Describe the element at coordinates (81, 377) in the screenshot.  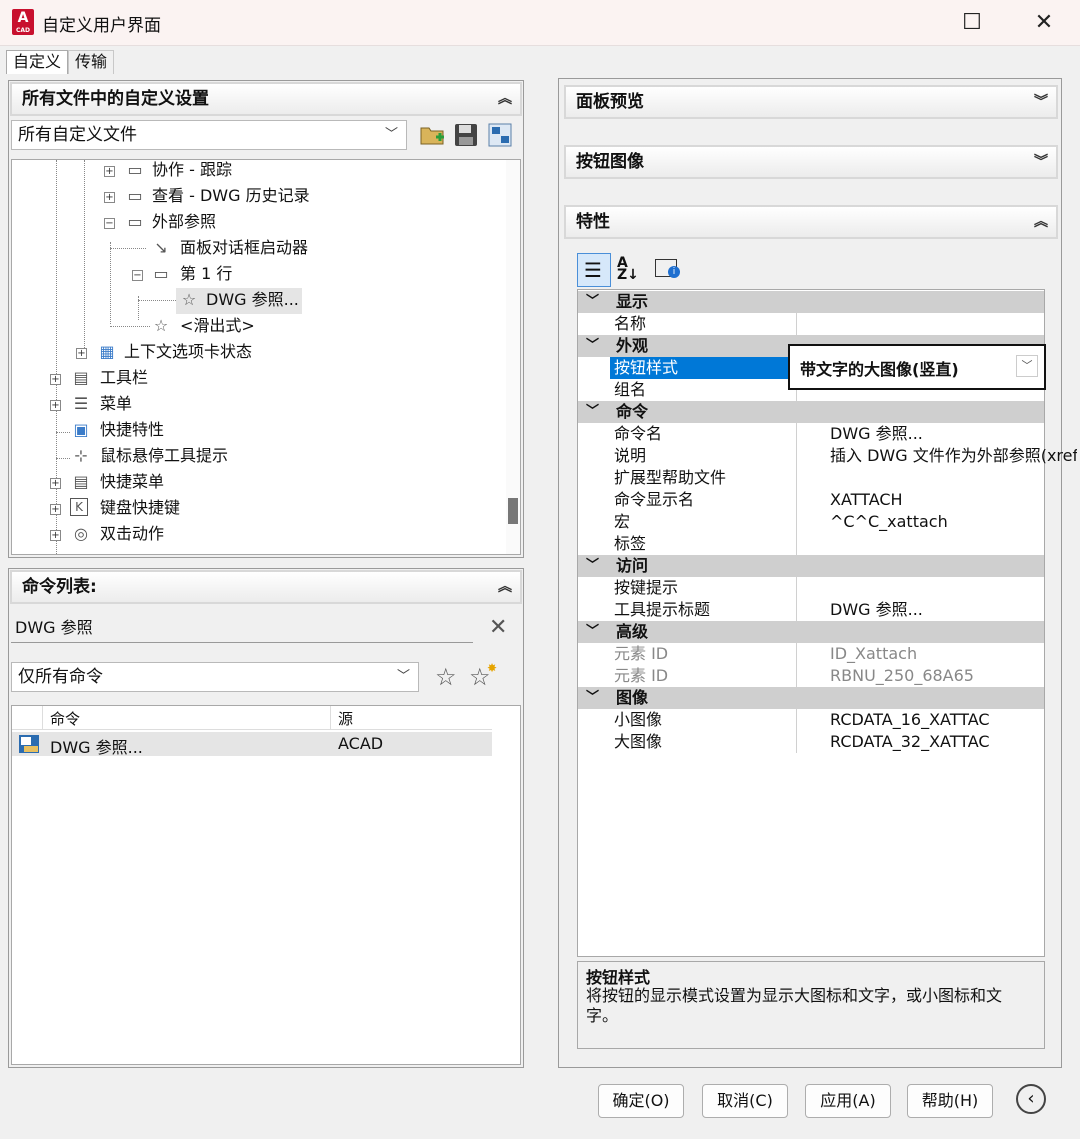
I see `toolbar-icon: ▤` at that location.